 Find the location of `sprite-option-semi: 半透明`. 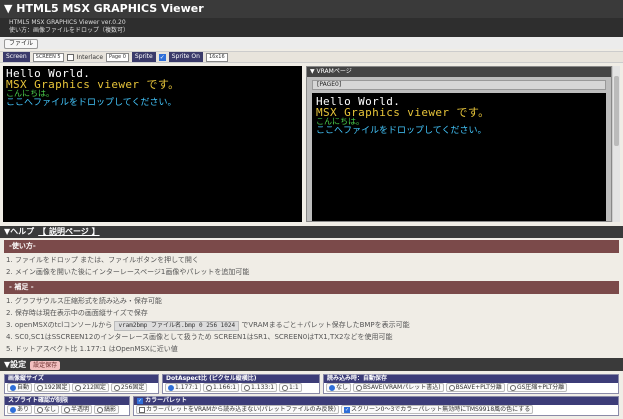

sprite-option-semi: 半透明 is located at coordinates (77, 409).